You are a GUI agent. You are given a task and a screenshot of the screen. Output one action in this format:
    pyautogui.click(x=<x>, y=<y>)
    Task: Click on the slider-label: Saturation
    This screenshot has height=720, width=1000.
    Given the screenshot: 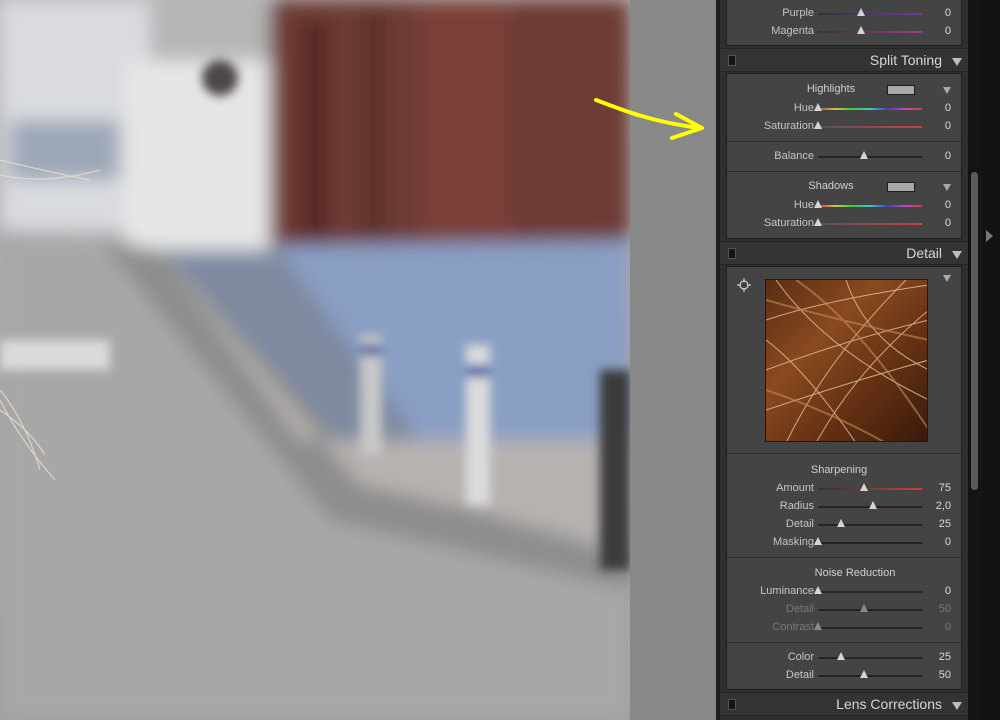 What is the action you would take?
    pyautogui.click(x=788, y=126)
    